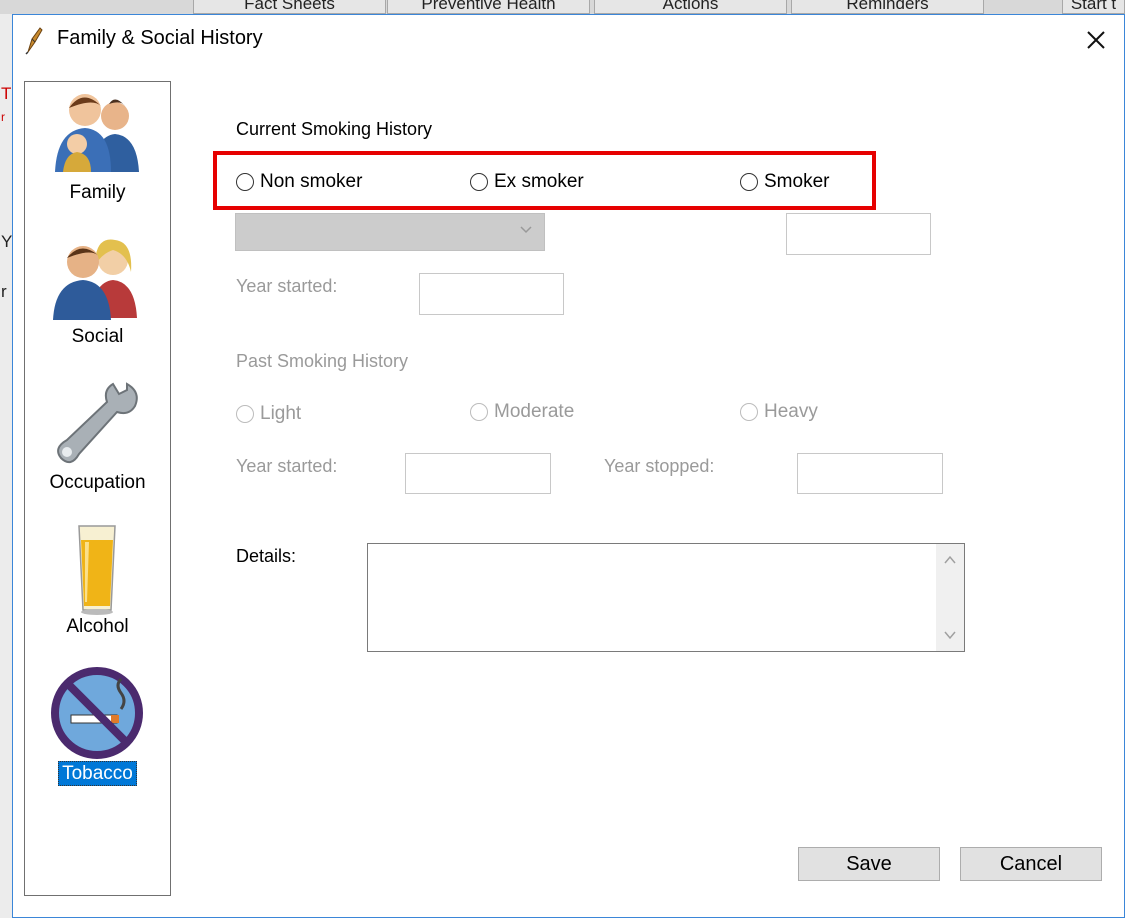 Image resolution: width=1125 pixels, height=918 pixels. I want to click on selected-label-text: Tobacco, so click(97, 773).